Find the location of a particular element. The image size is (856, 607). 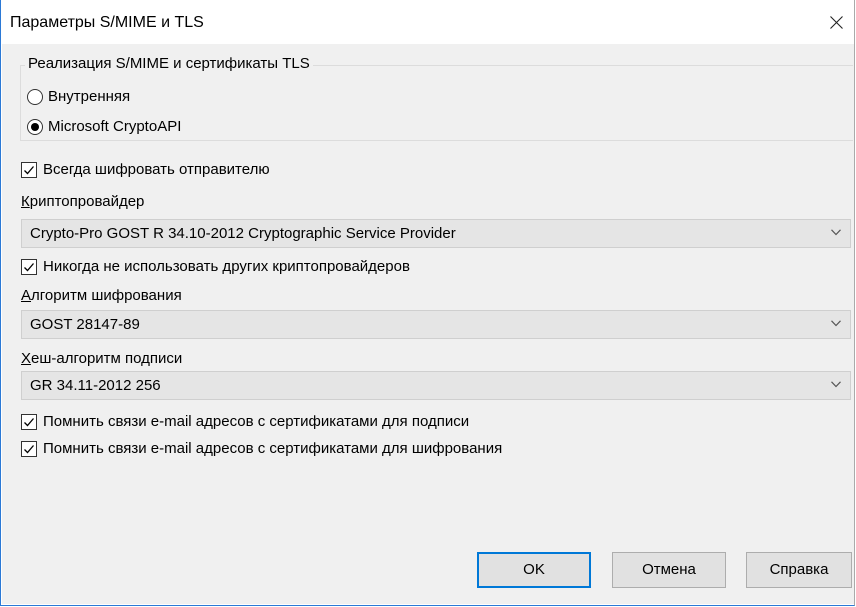

radio-button is located at coordinates (35, 97).